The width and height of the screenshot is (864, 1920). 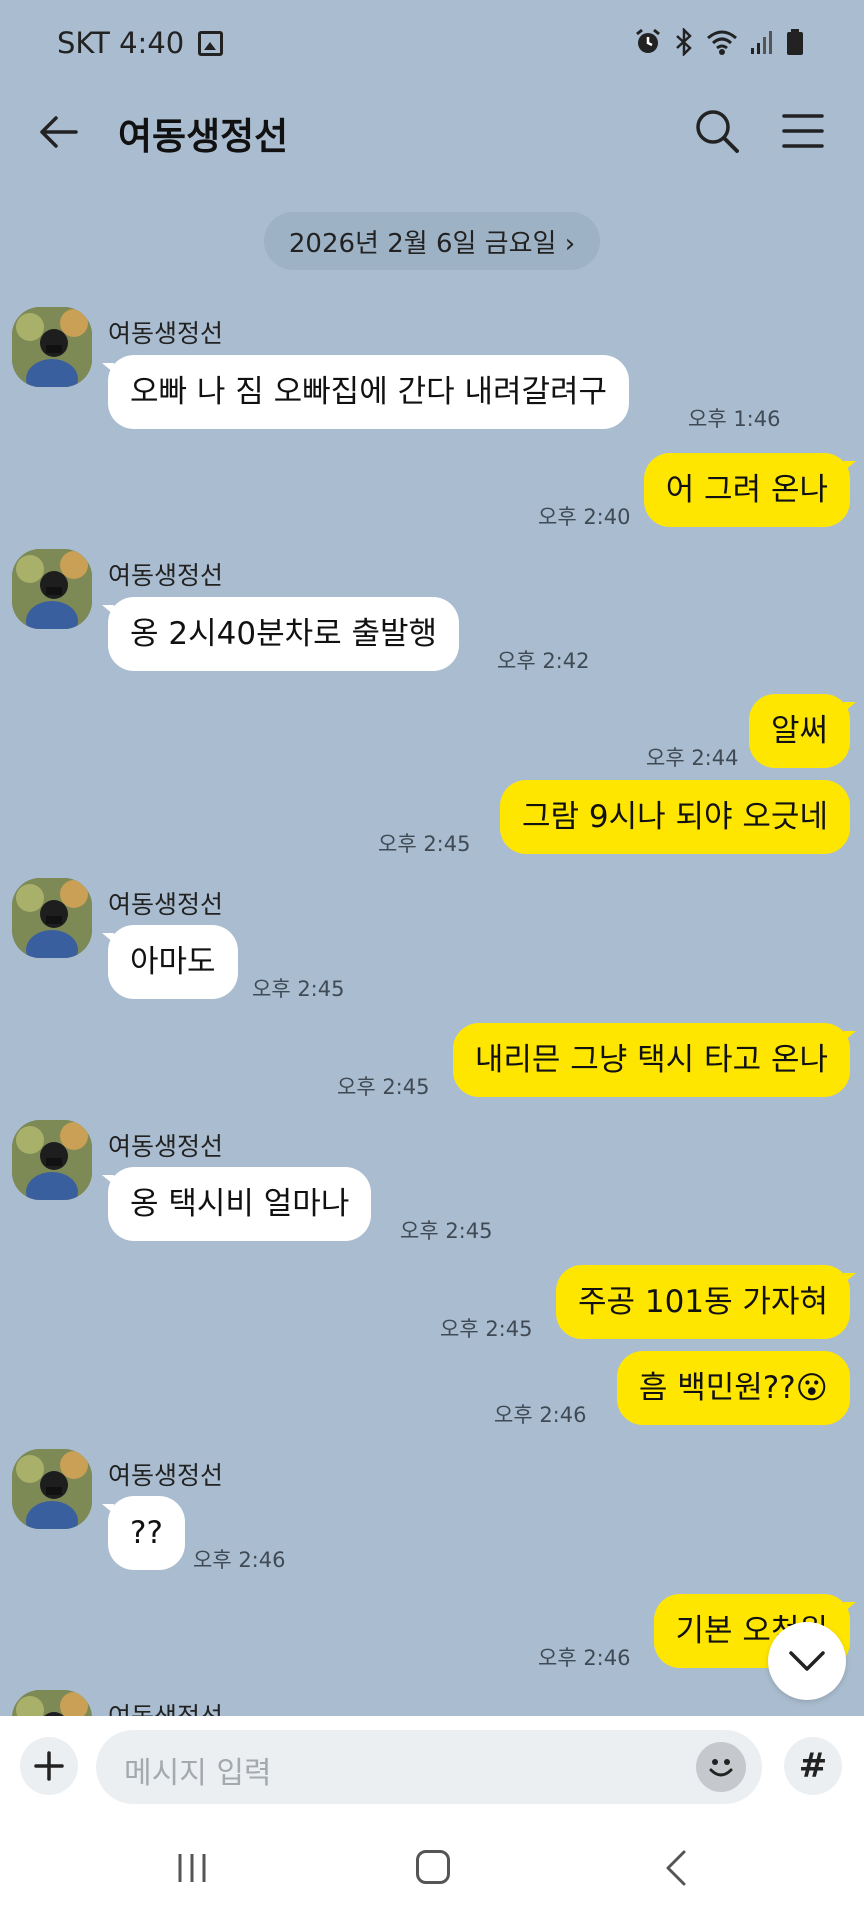 What do you see at coordinates (432, 44) in the screenshot?
I see `status-bar: SKT 4:40` at bounding box center [432, 44].